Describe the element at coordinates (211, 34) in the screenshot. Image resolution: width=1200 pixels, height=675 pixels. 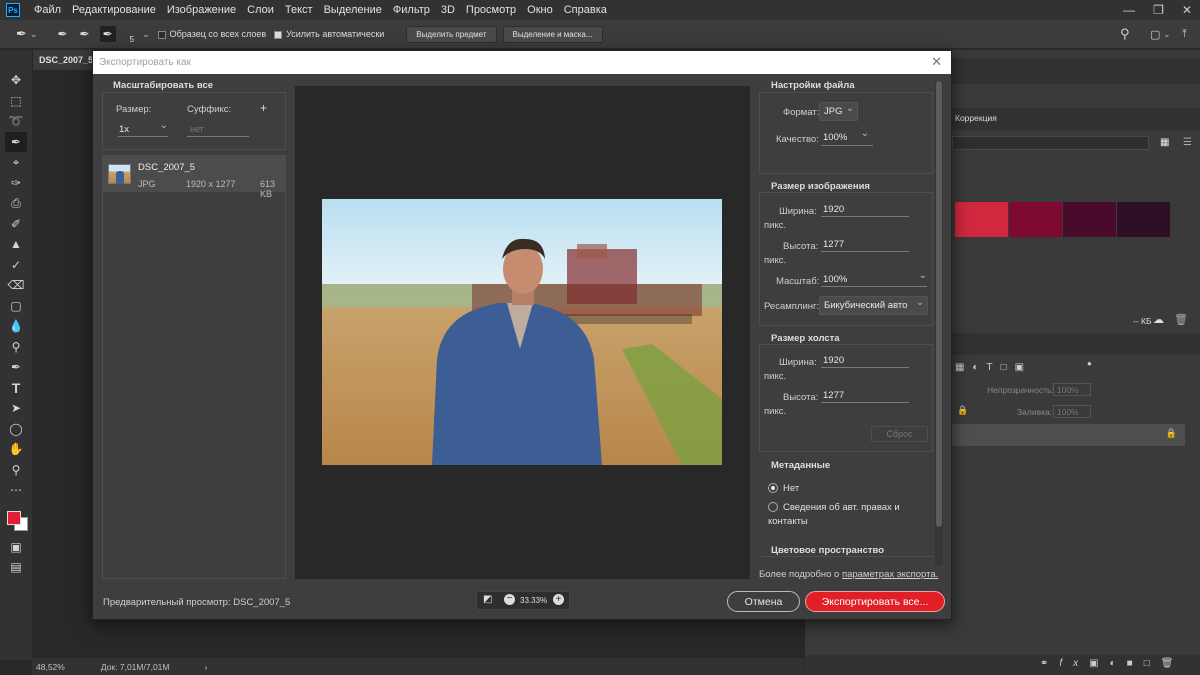
I see `sample-all-layers-checkbox: Образец со всех слоев` at that location.